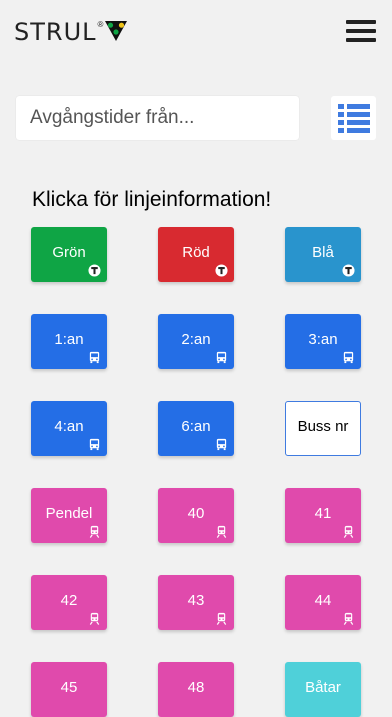 This screenshot has height=717, width=392. I want to click on list-view-button, so click(353, 118).